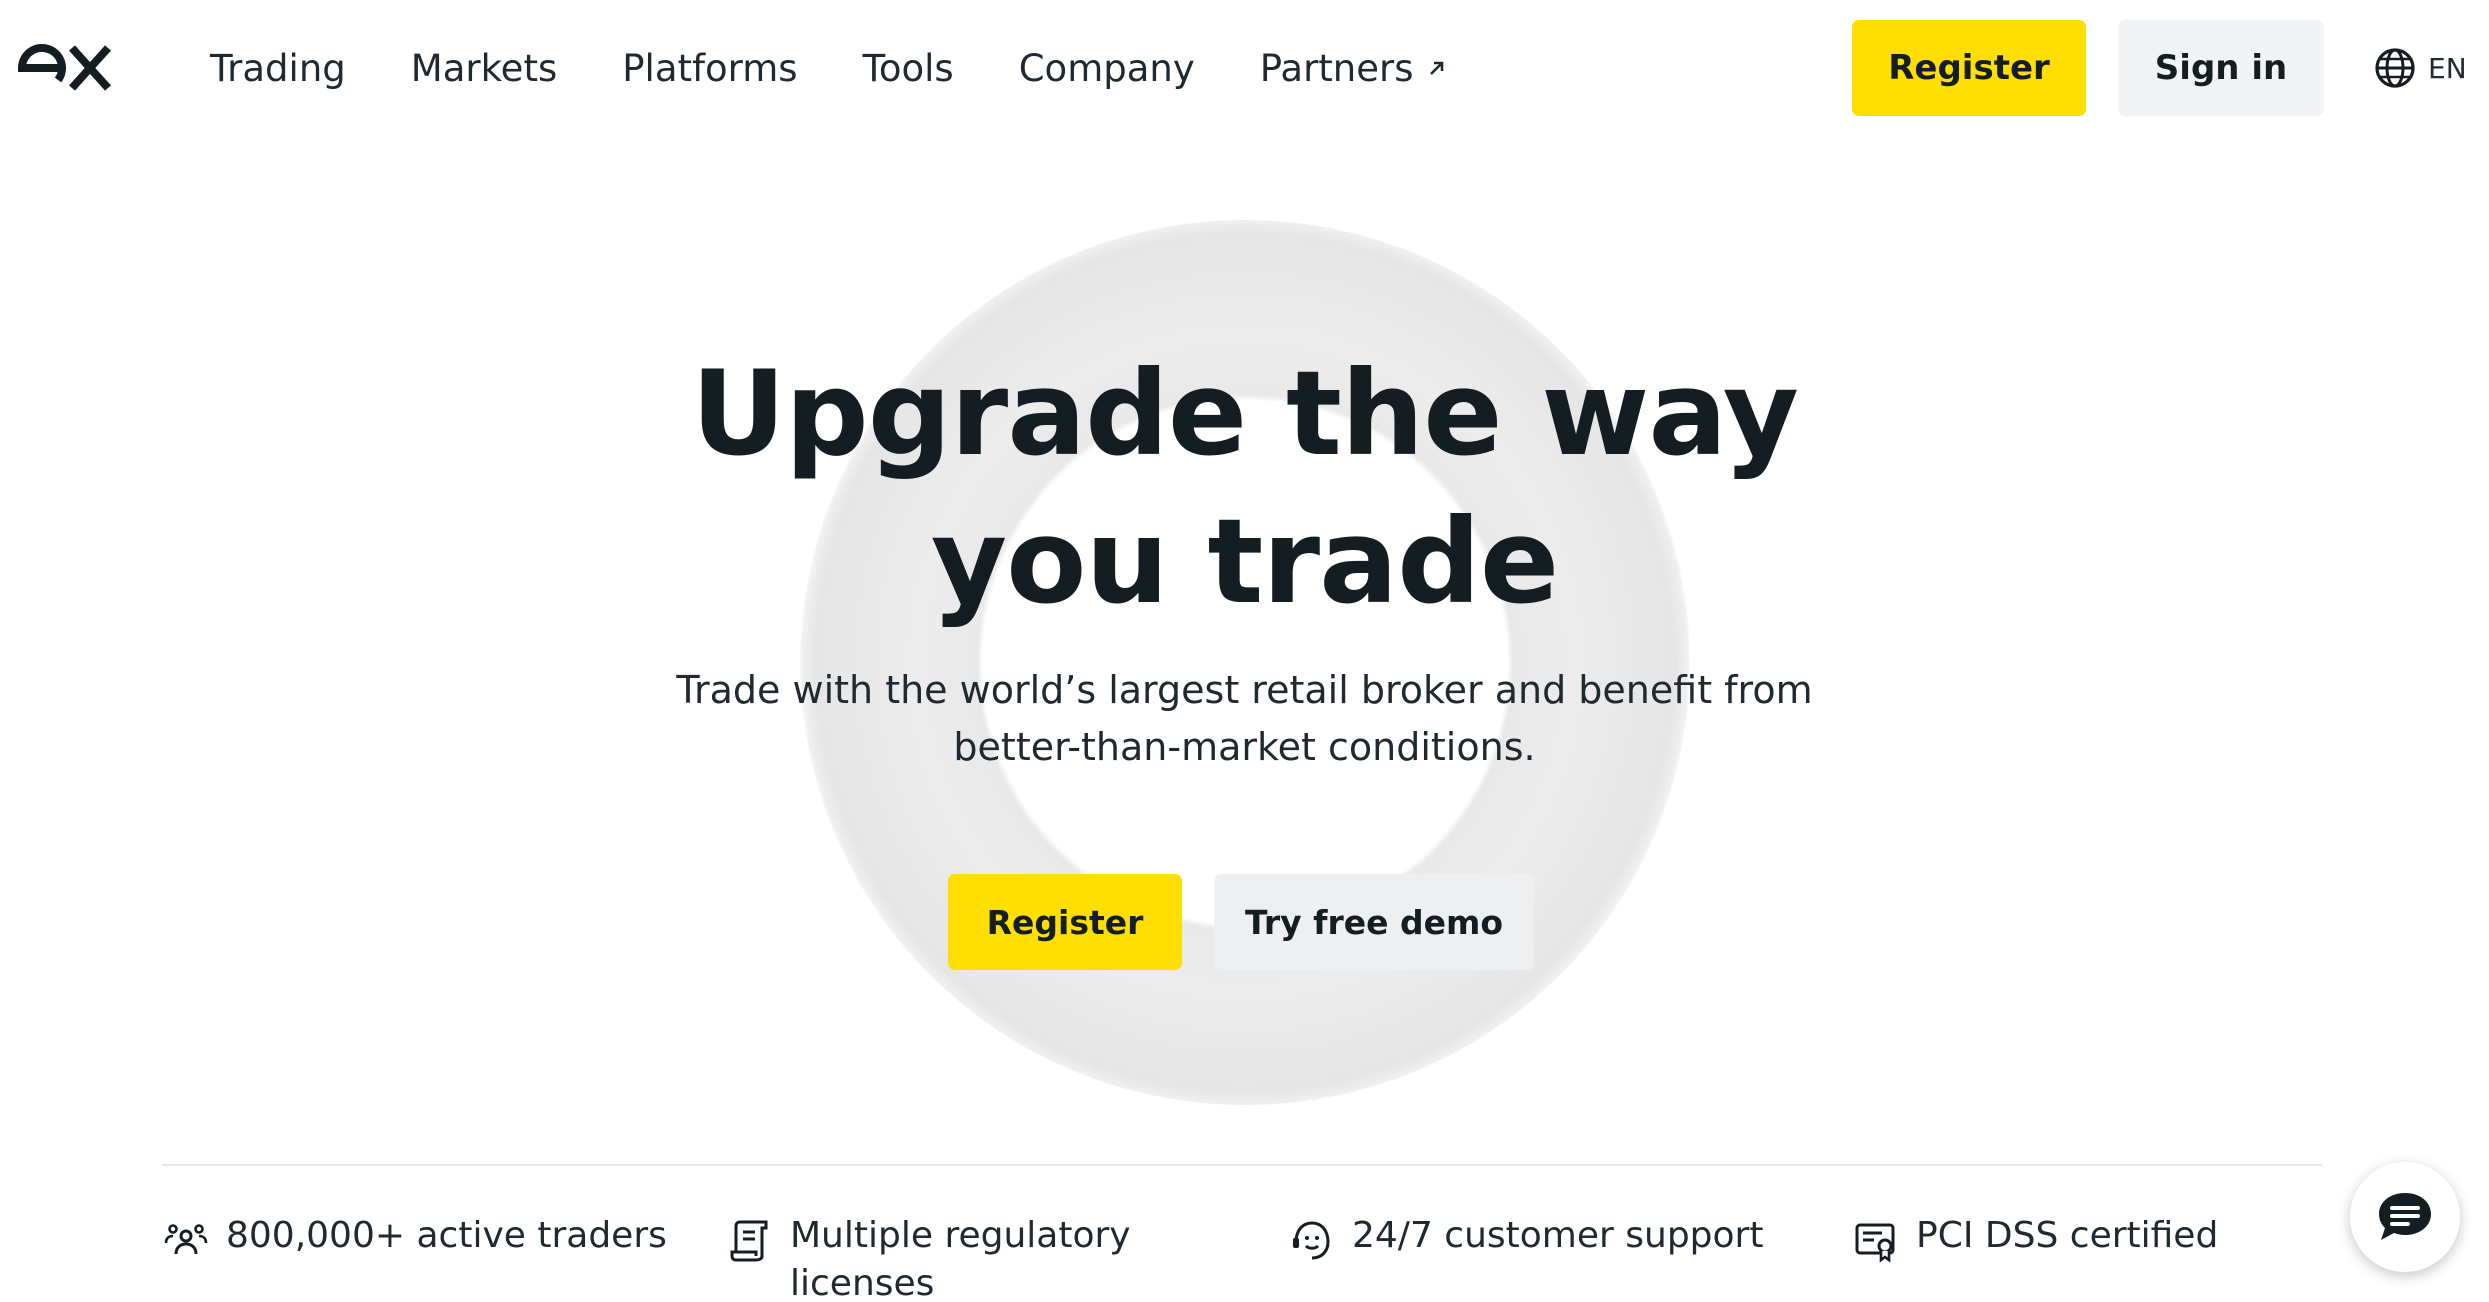 Image resolution: width=2489 pixels, height=1302 pixels. Describe the element at coordinates (2420, 68) in the screenshot. I see `language-selector: EN` at that location.